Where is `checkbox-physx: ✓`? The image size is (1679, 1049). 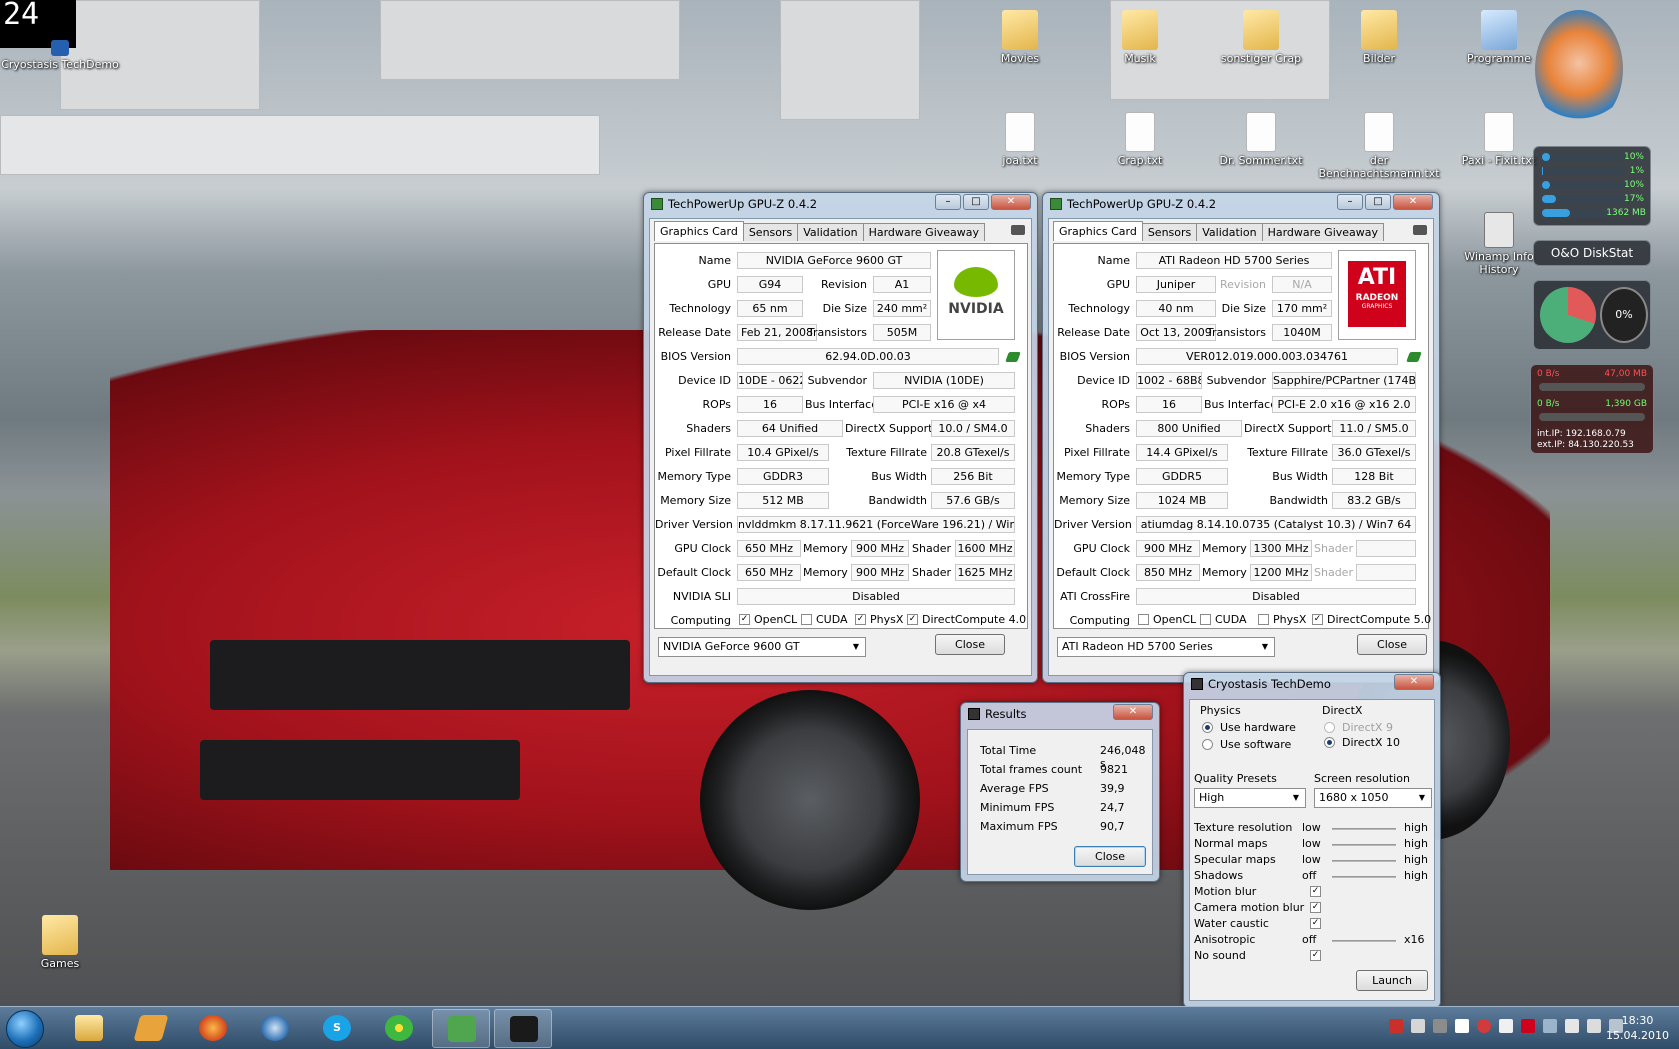
checkbox-physx: ✓ is located at coordinates (860, 619).